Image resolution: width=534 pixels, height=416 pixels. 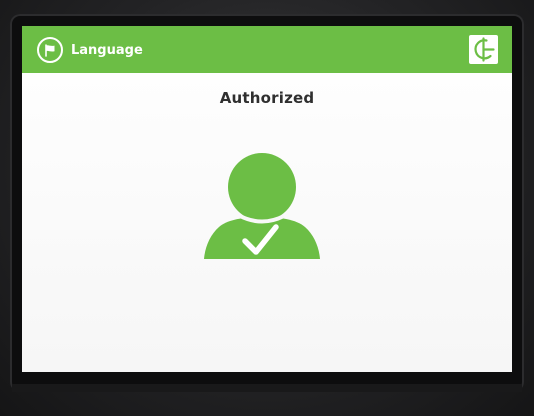 I want to click on user-check-icon, so click(x=262, y=208).